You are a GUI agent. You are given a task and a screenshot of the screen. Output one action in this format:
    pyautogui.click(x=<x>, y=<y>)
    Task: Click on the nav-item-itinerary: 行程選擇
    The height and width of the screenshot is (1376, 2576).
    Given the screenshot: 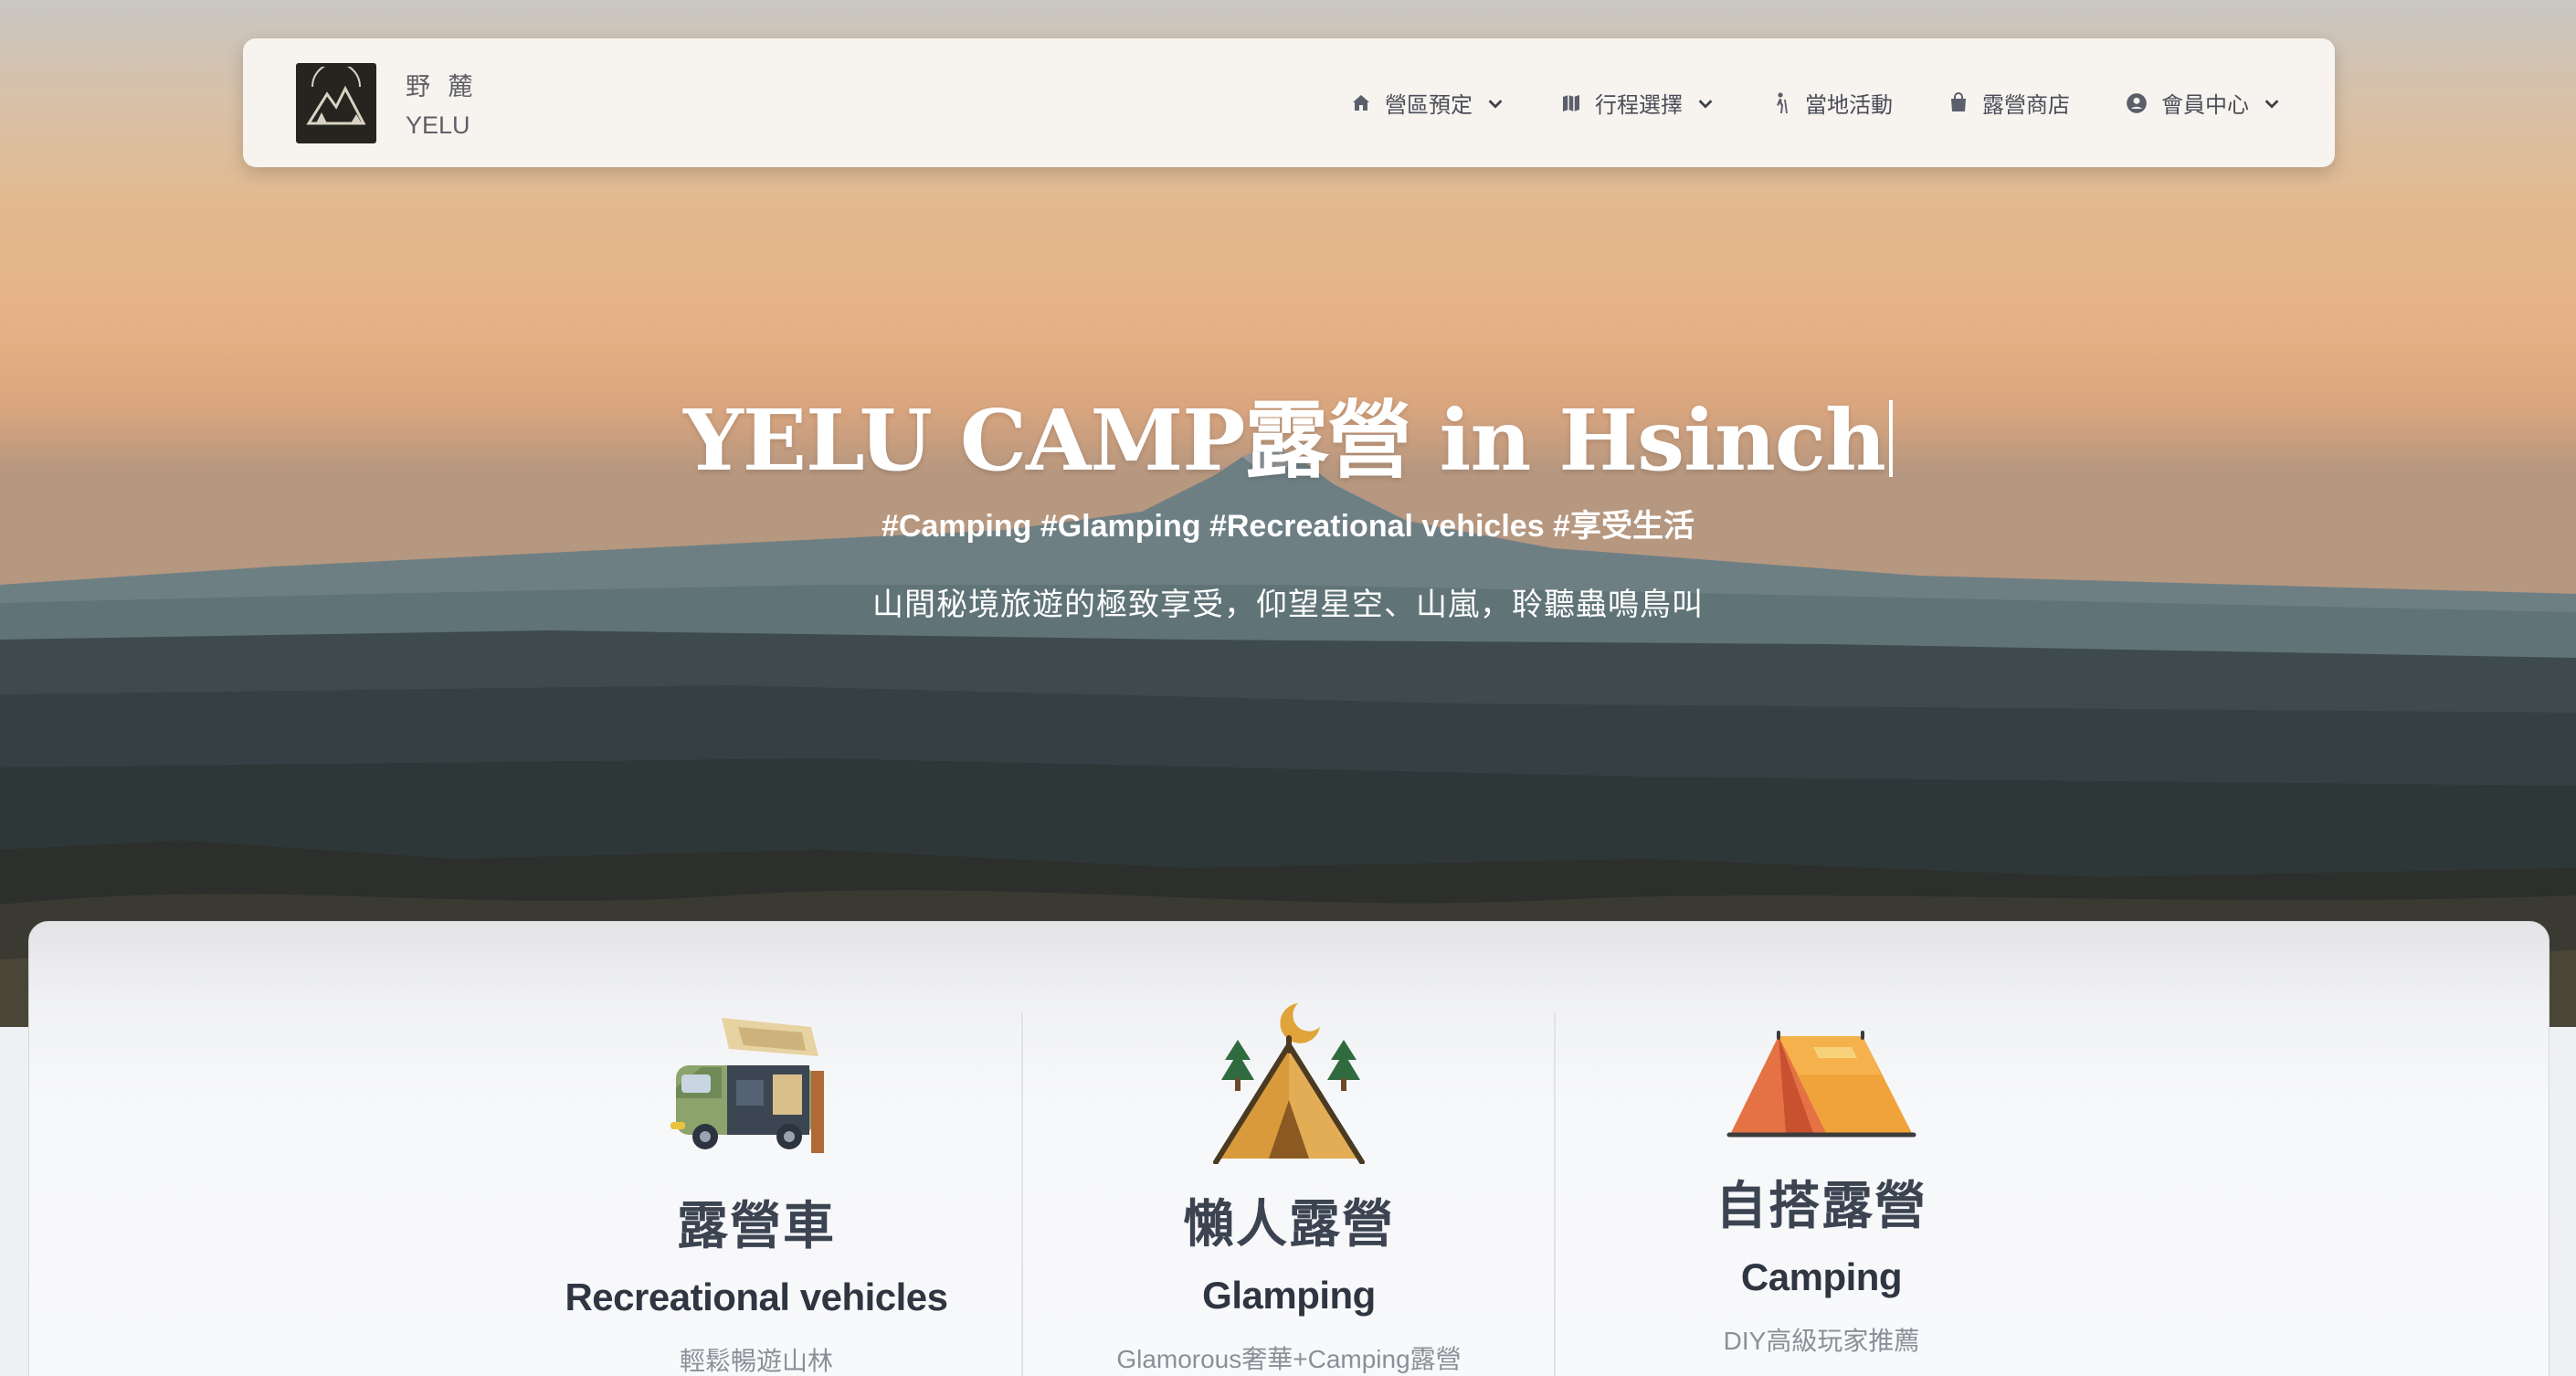 What is the action you would take?
    pyautogui.click(x=1638, y=103)
    